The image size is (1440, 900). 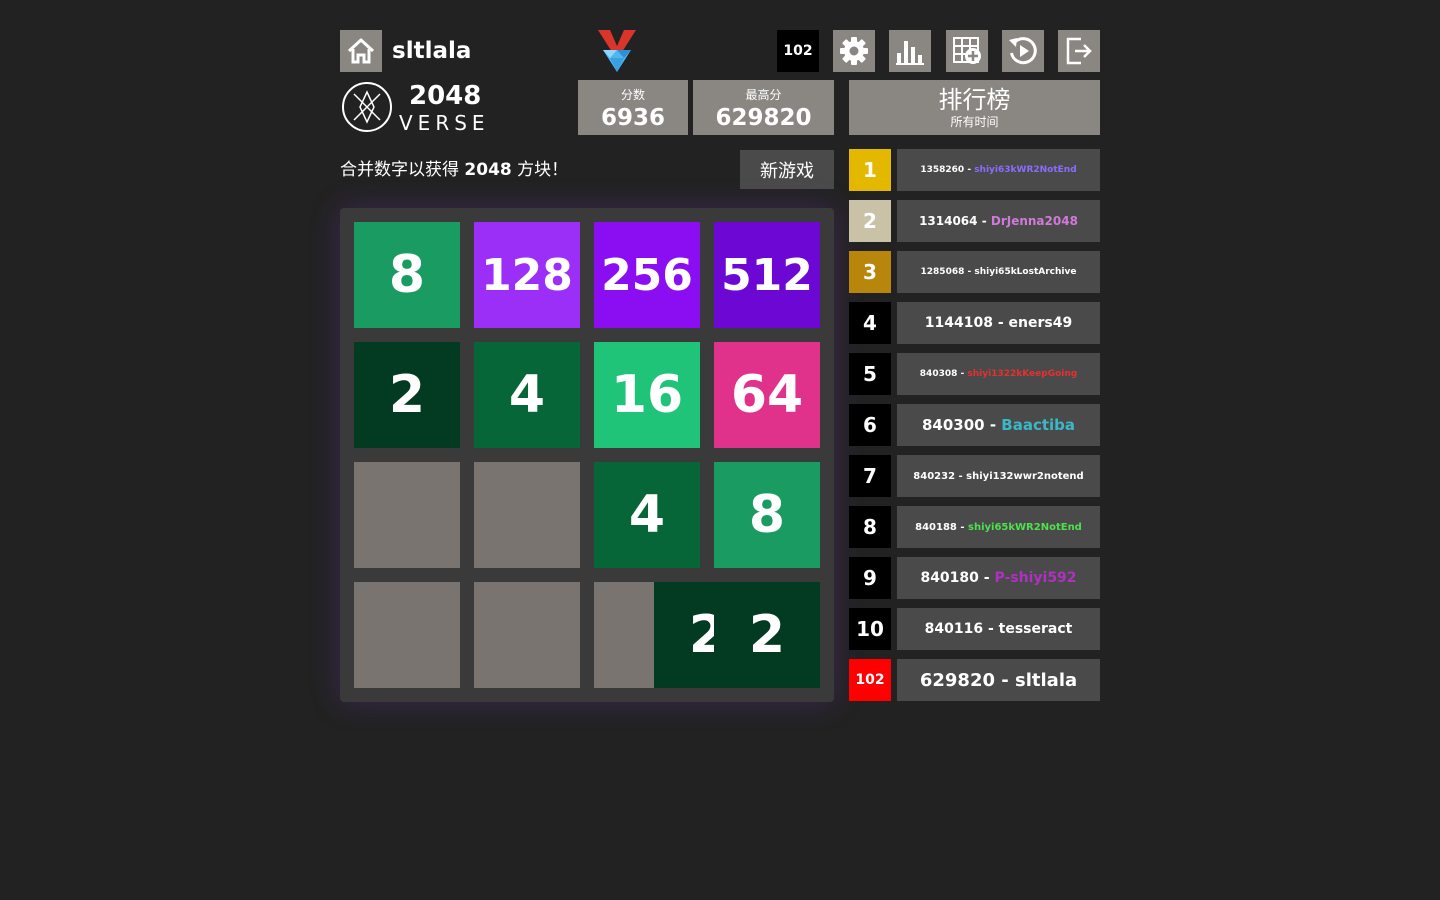 I want to click on settings-button, so click(x=854, y=51).